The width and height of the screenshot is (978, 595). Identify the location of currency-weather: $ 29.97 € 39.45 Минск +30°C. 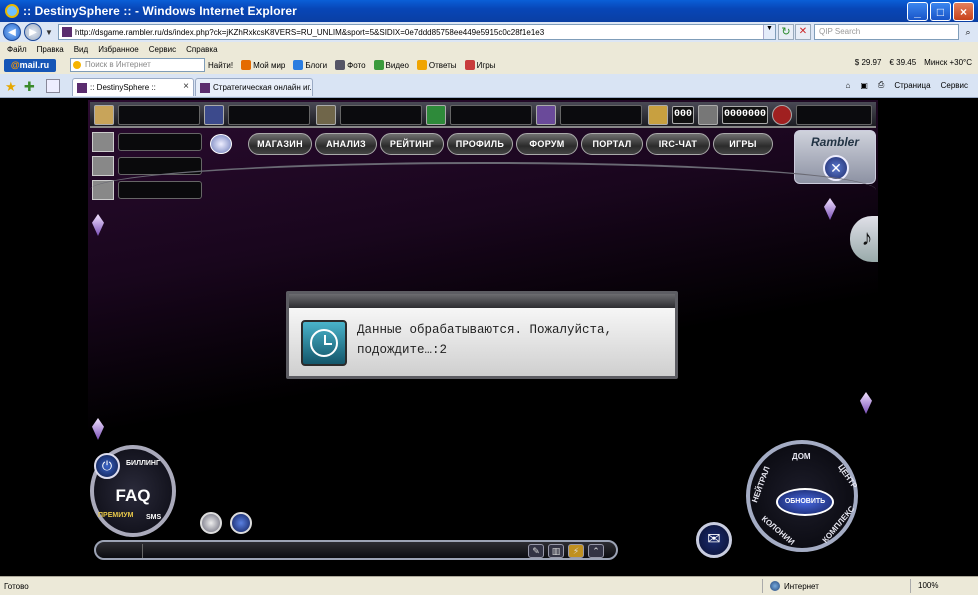
(913, 62).